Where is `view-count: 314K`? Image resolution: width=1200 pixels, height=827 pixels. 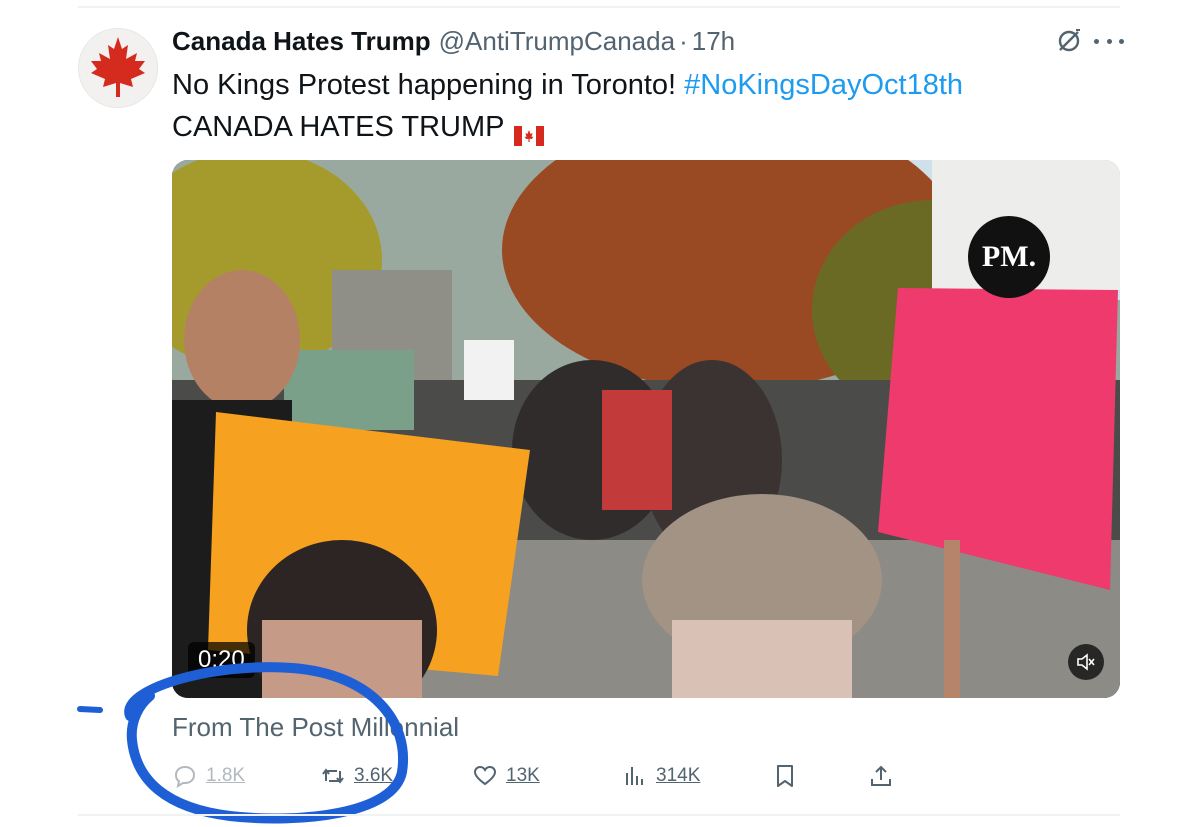
view-count: 314K is located at coordinates (678, 775).